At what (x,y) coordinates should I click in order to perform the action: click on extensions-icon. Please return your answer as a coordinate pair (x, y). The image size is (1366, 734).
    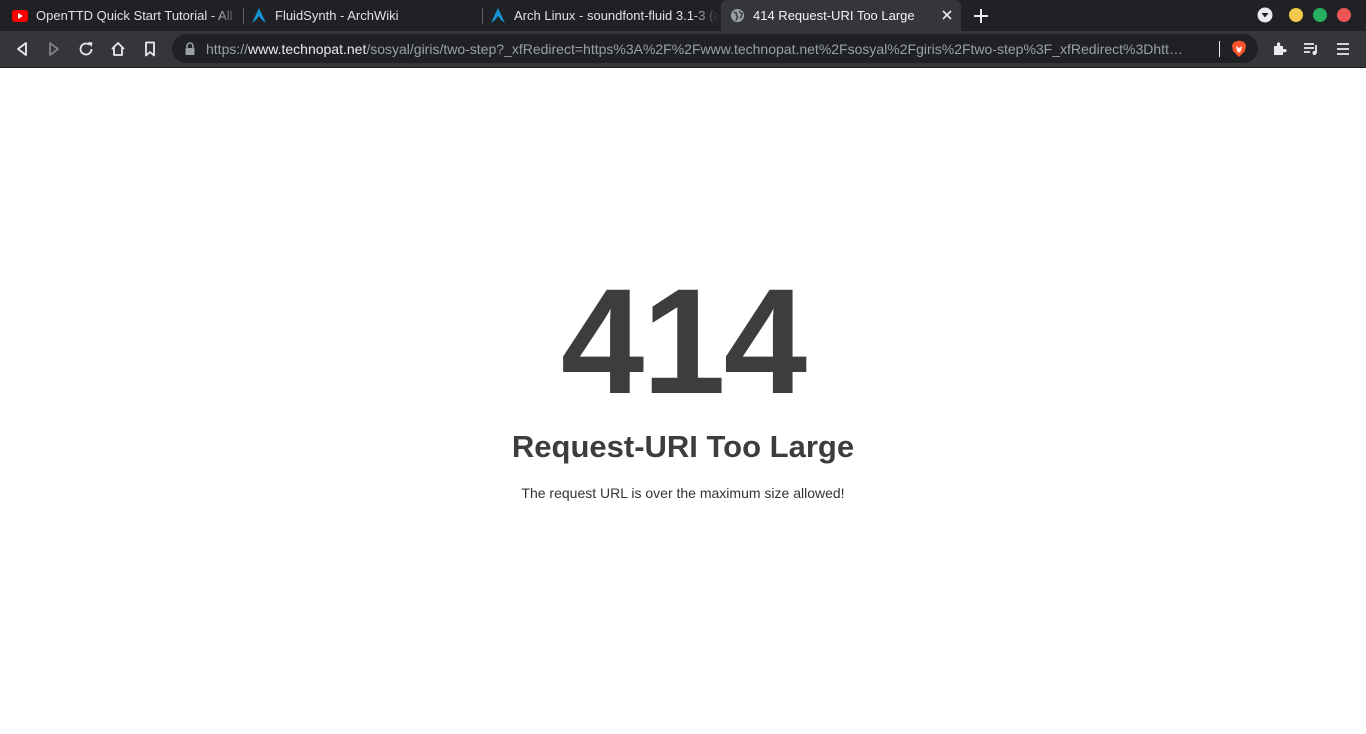
    Looking at the image, I should click on (1279, 49).